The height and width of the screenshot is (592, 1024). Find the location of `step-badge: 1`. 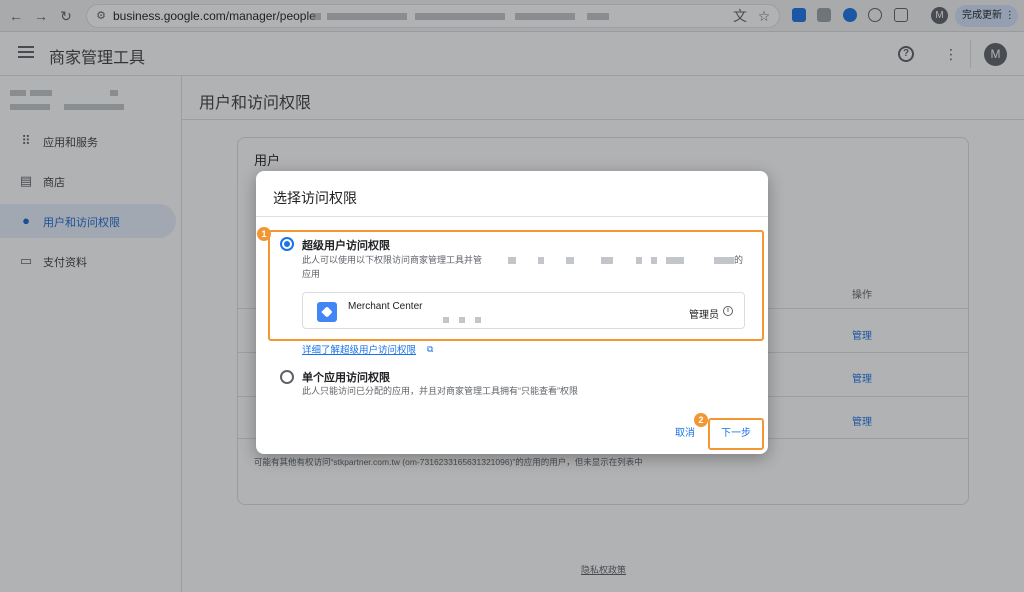

step-badge: 1 is located at coordinates (264, 234).